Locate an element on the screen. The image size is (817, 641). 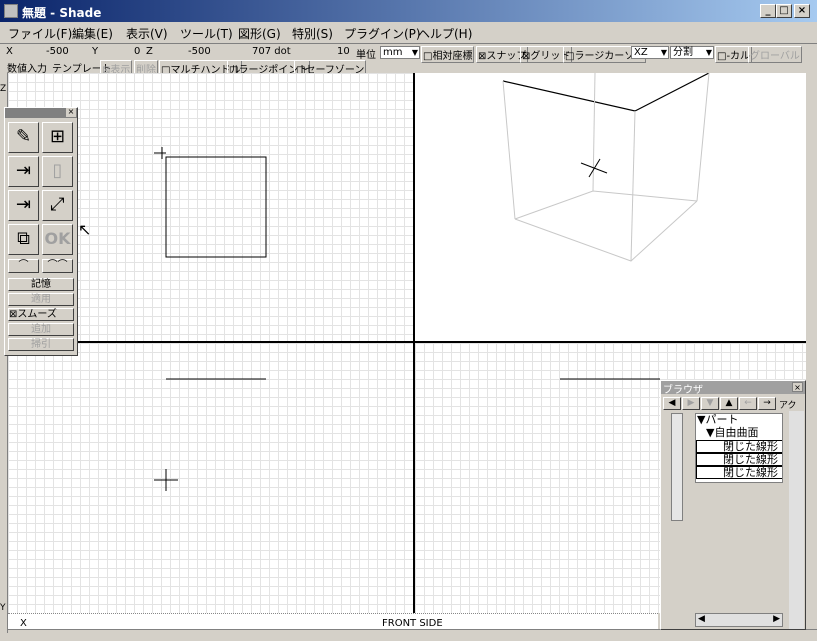
menu-edit: 編集(E) is located at coordinates (92, 33).